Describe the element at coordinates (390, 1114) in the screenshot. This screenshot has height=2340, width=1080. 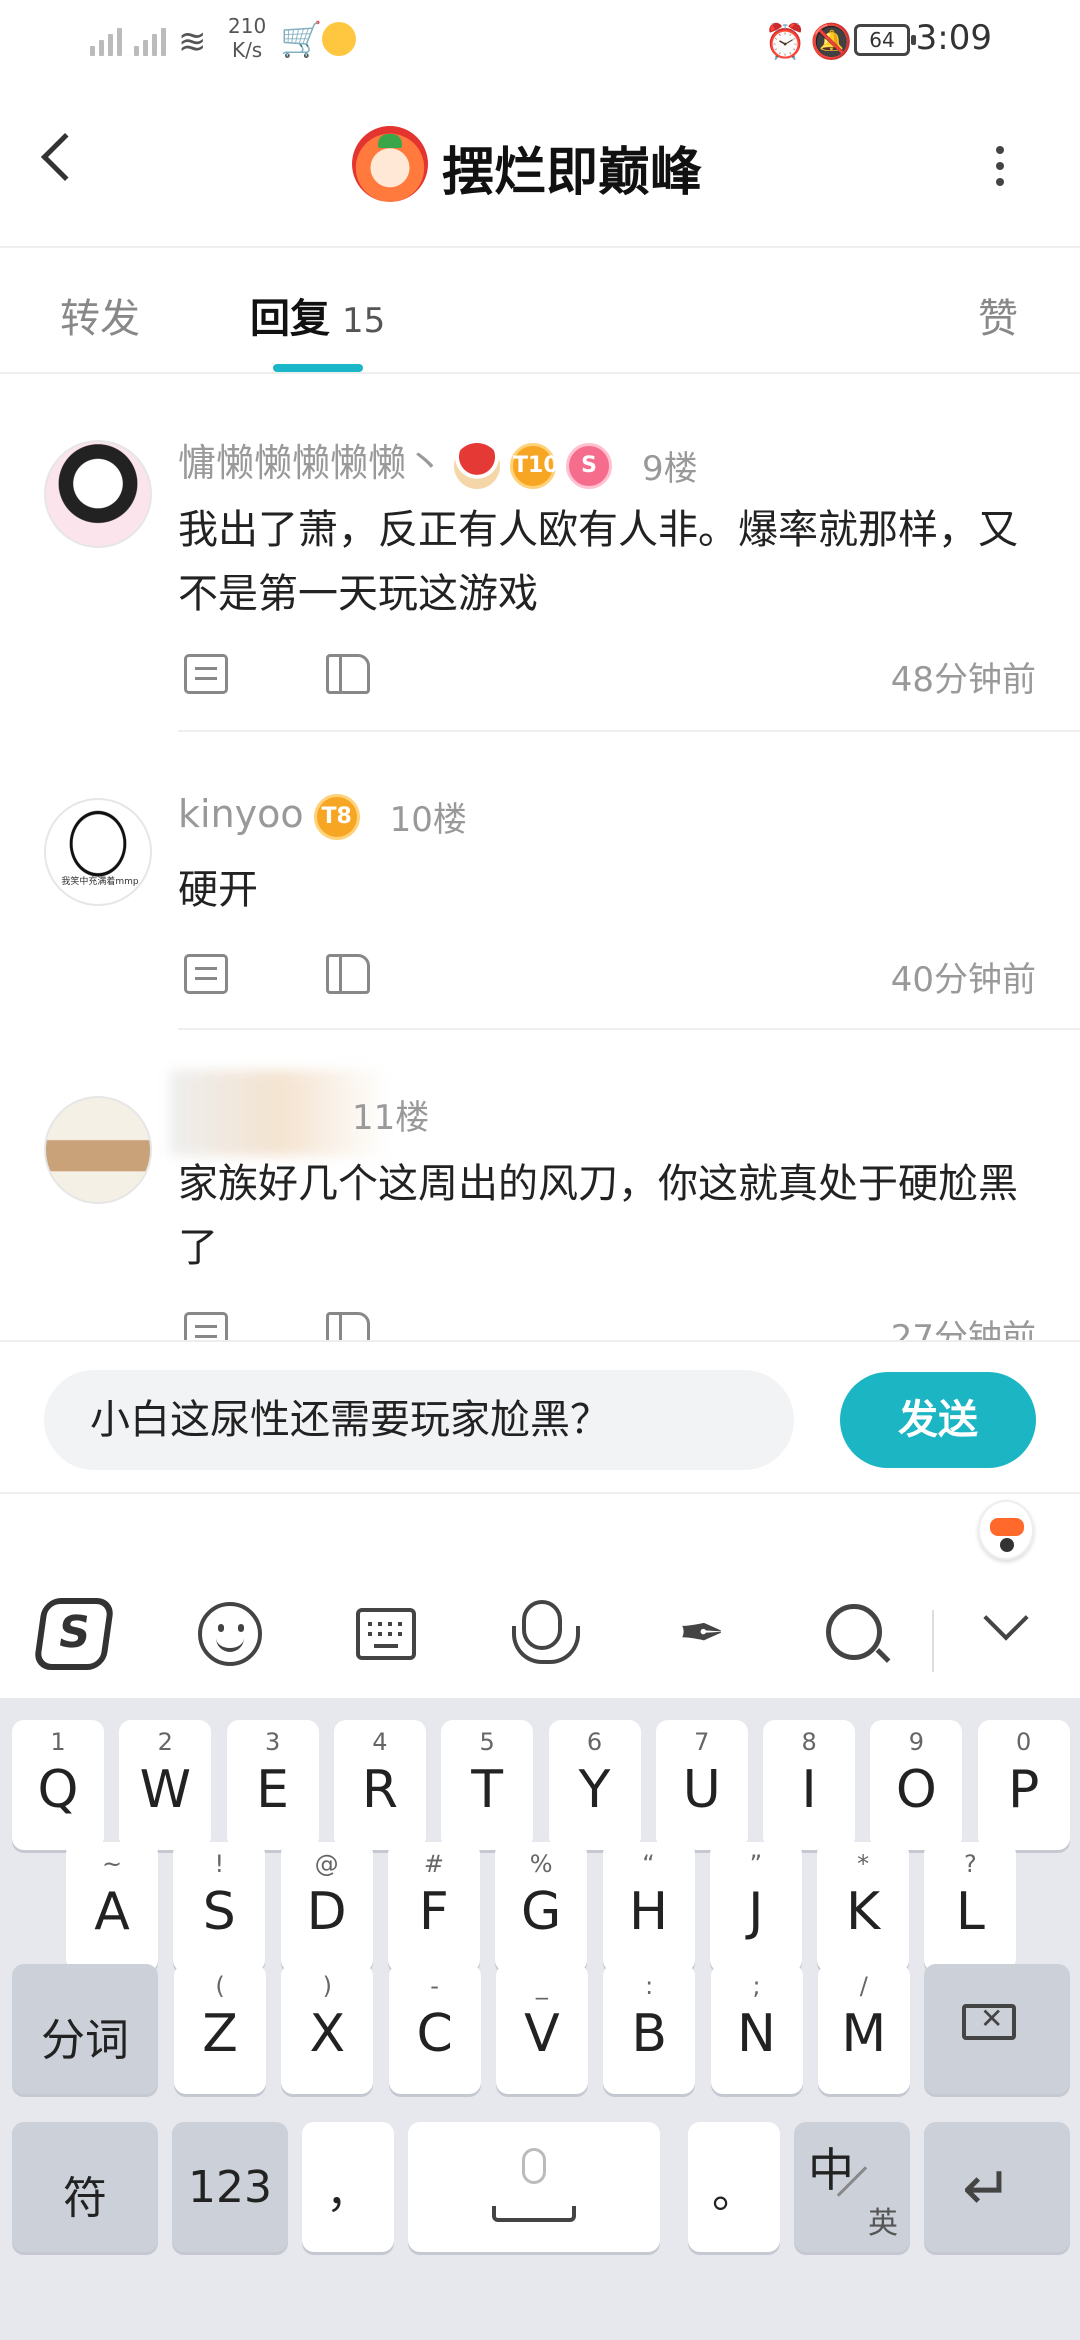
I see `comment-header: 11楼` at that location.